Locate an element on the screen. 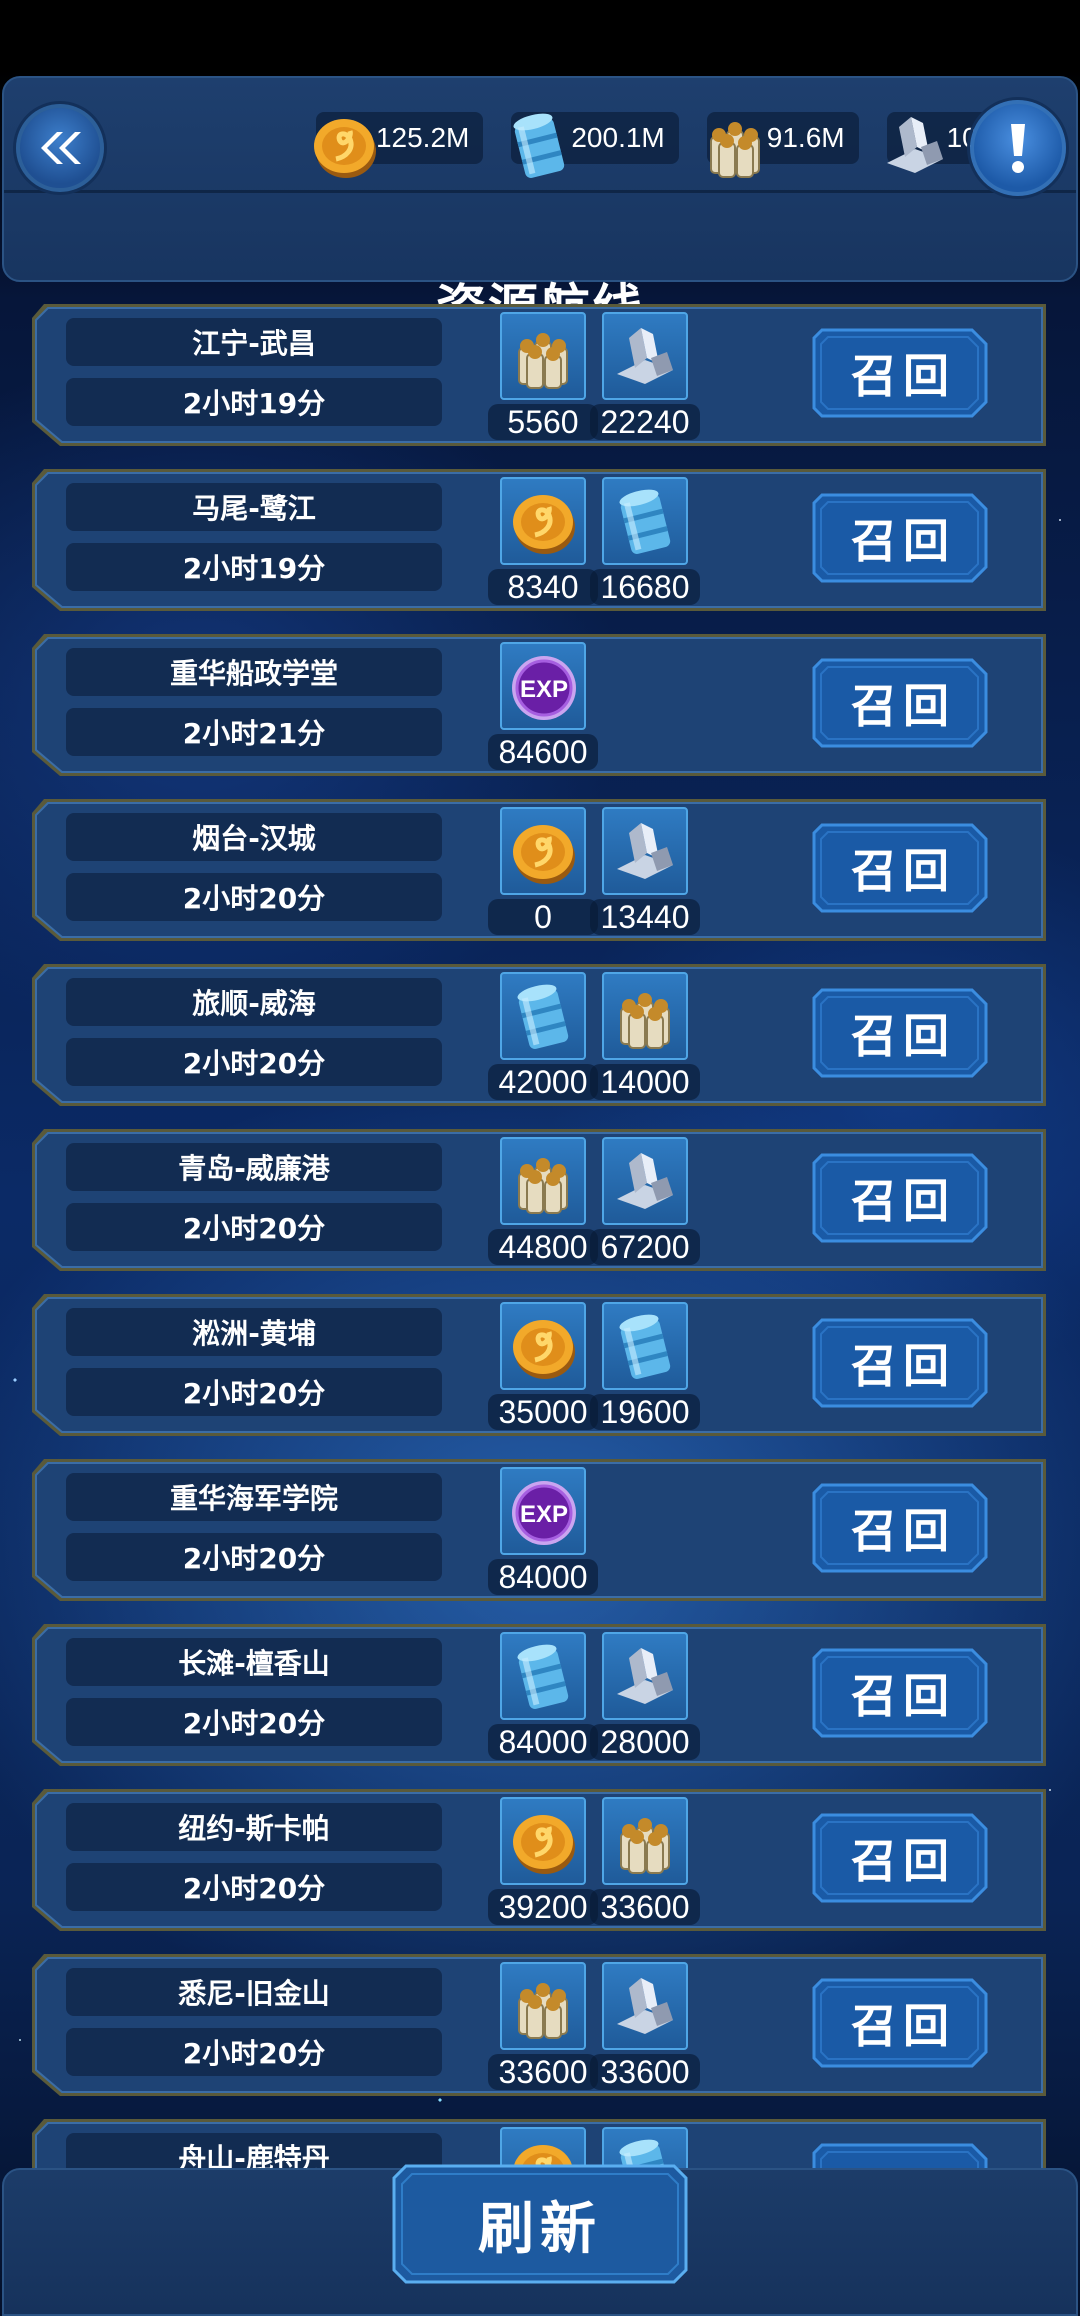 This screenshot has width=1080, height=2316. route-name: 长滩-檀香山 is located at coordinates (254, 1662).